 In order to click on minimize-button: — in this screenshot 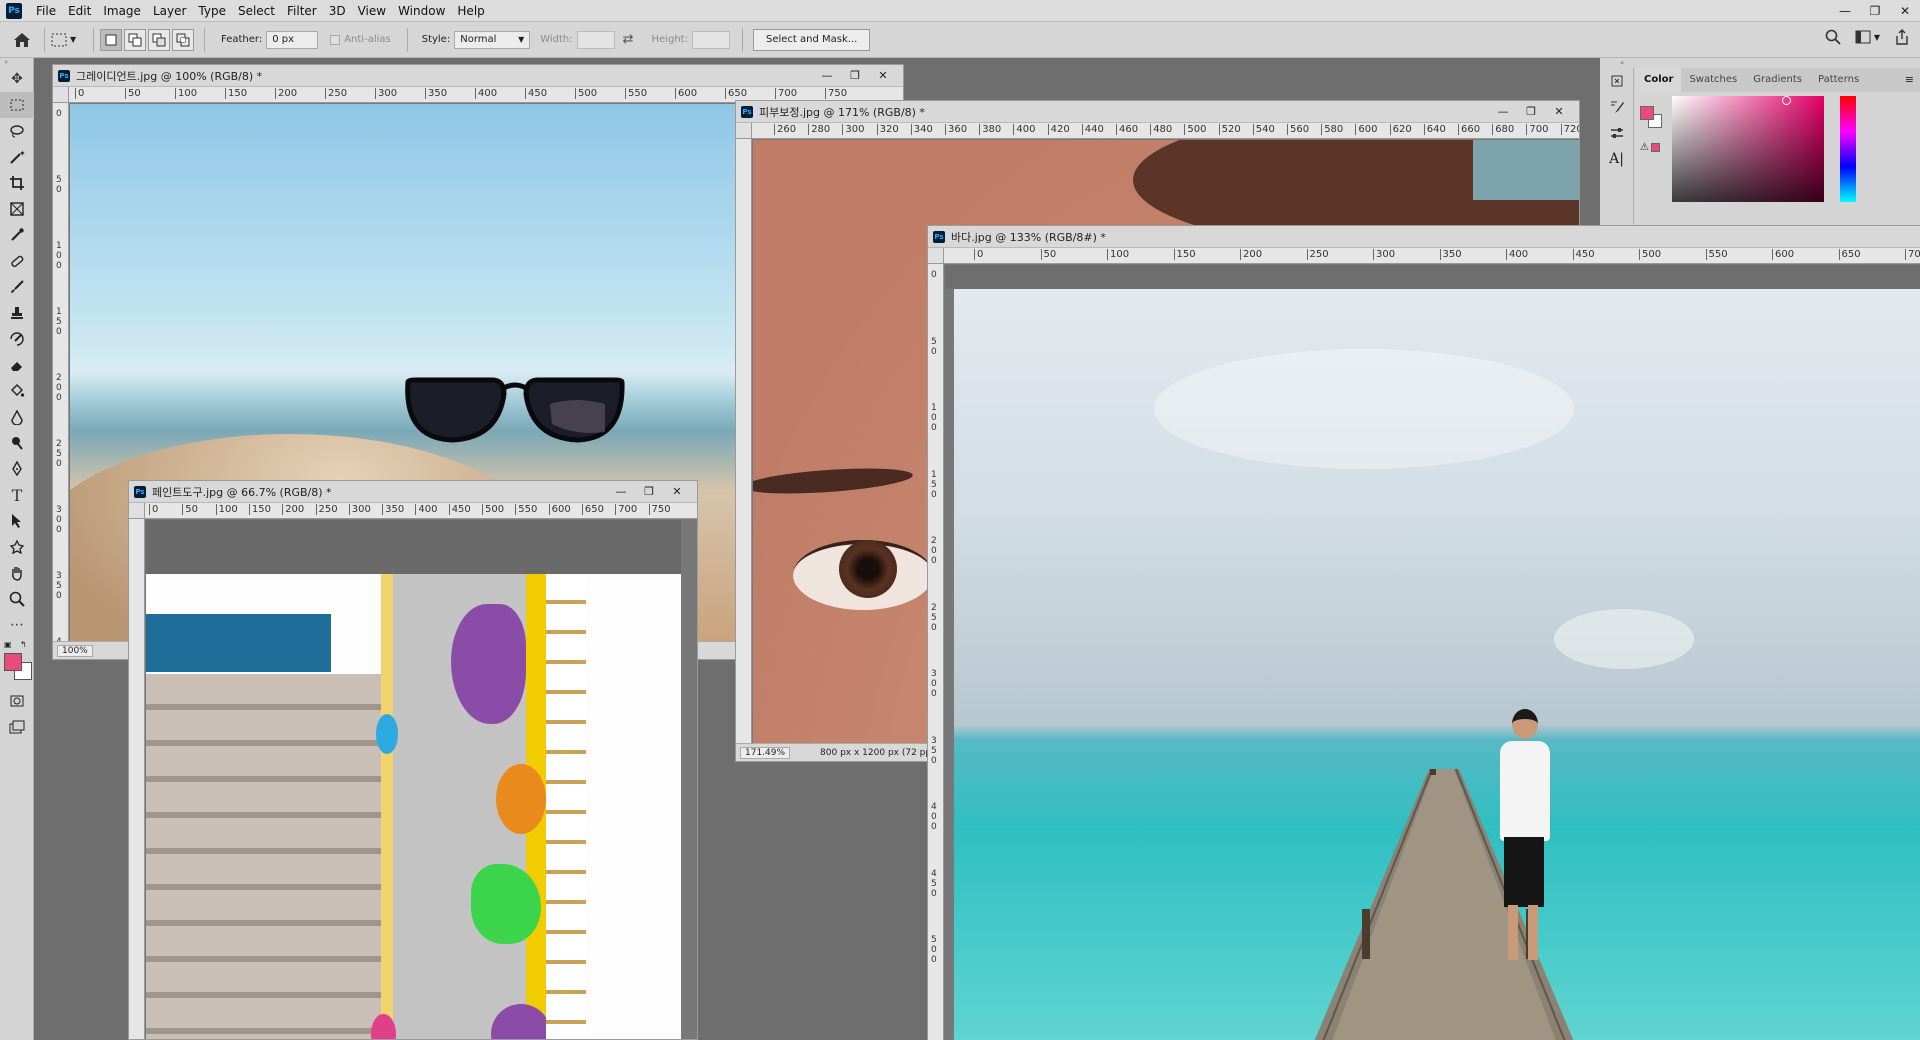, I will do `click(1845, 11)`.